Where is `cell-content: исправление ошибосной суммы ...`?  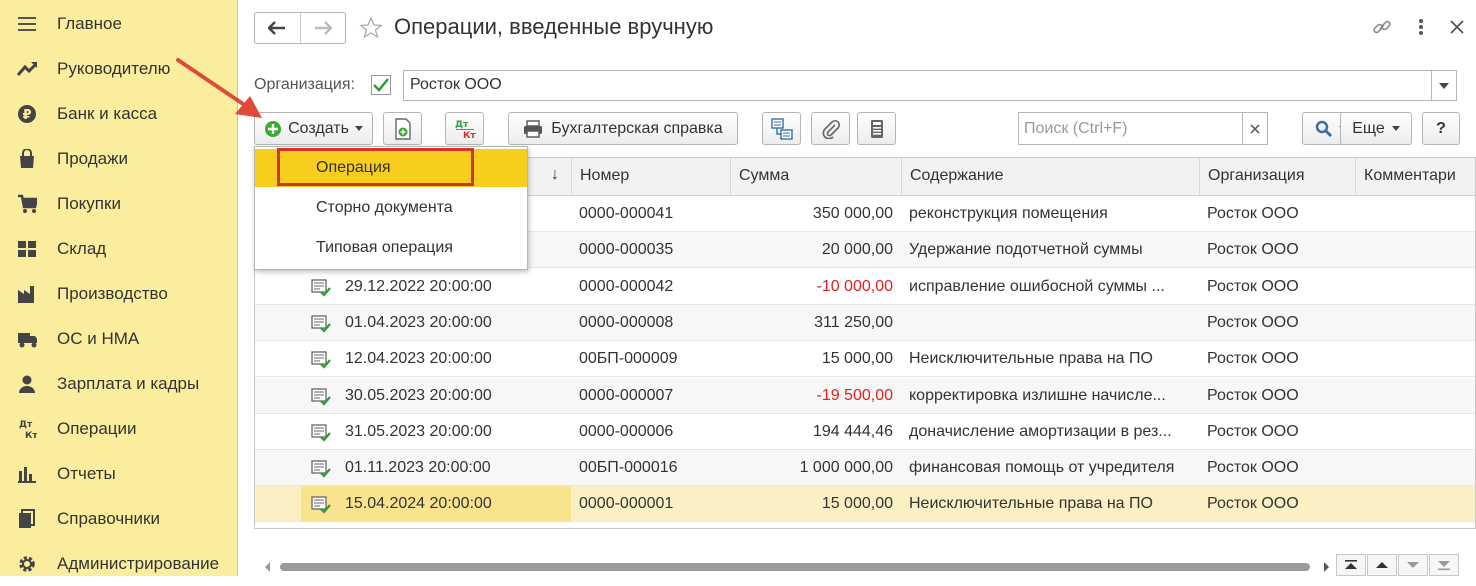
cell-content: исправление ошибосной суммы ... is located at coordinates (1037, 286).